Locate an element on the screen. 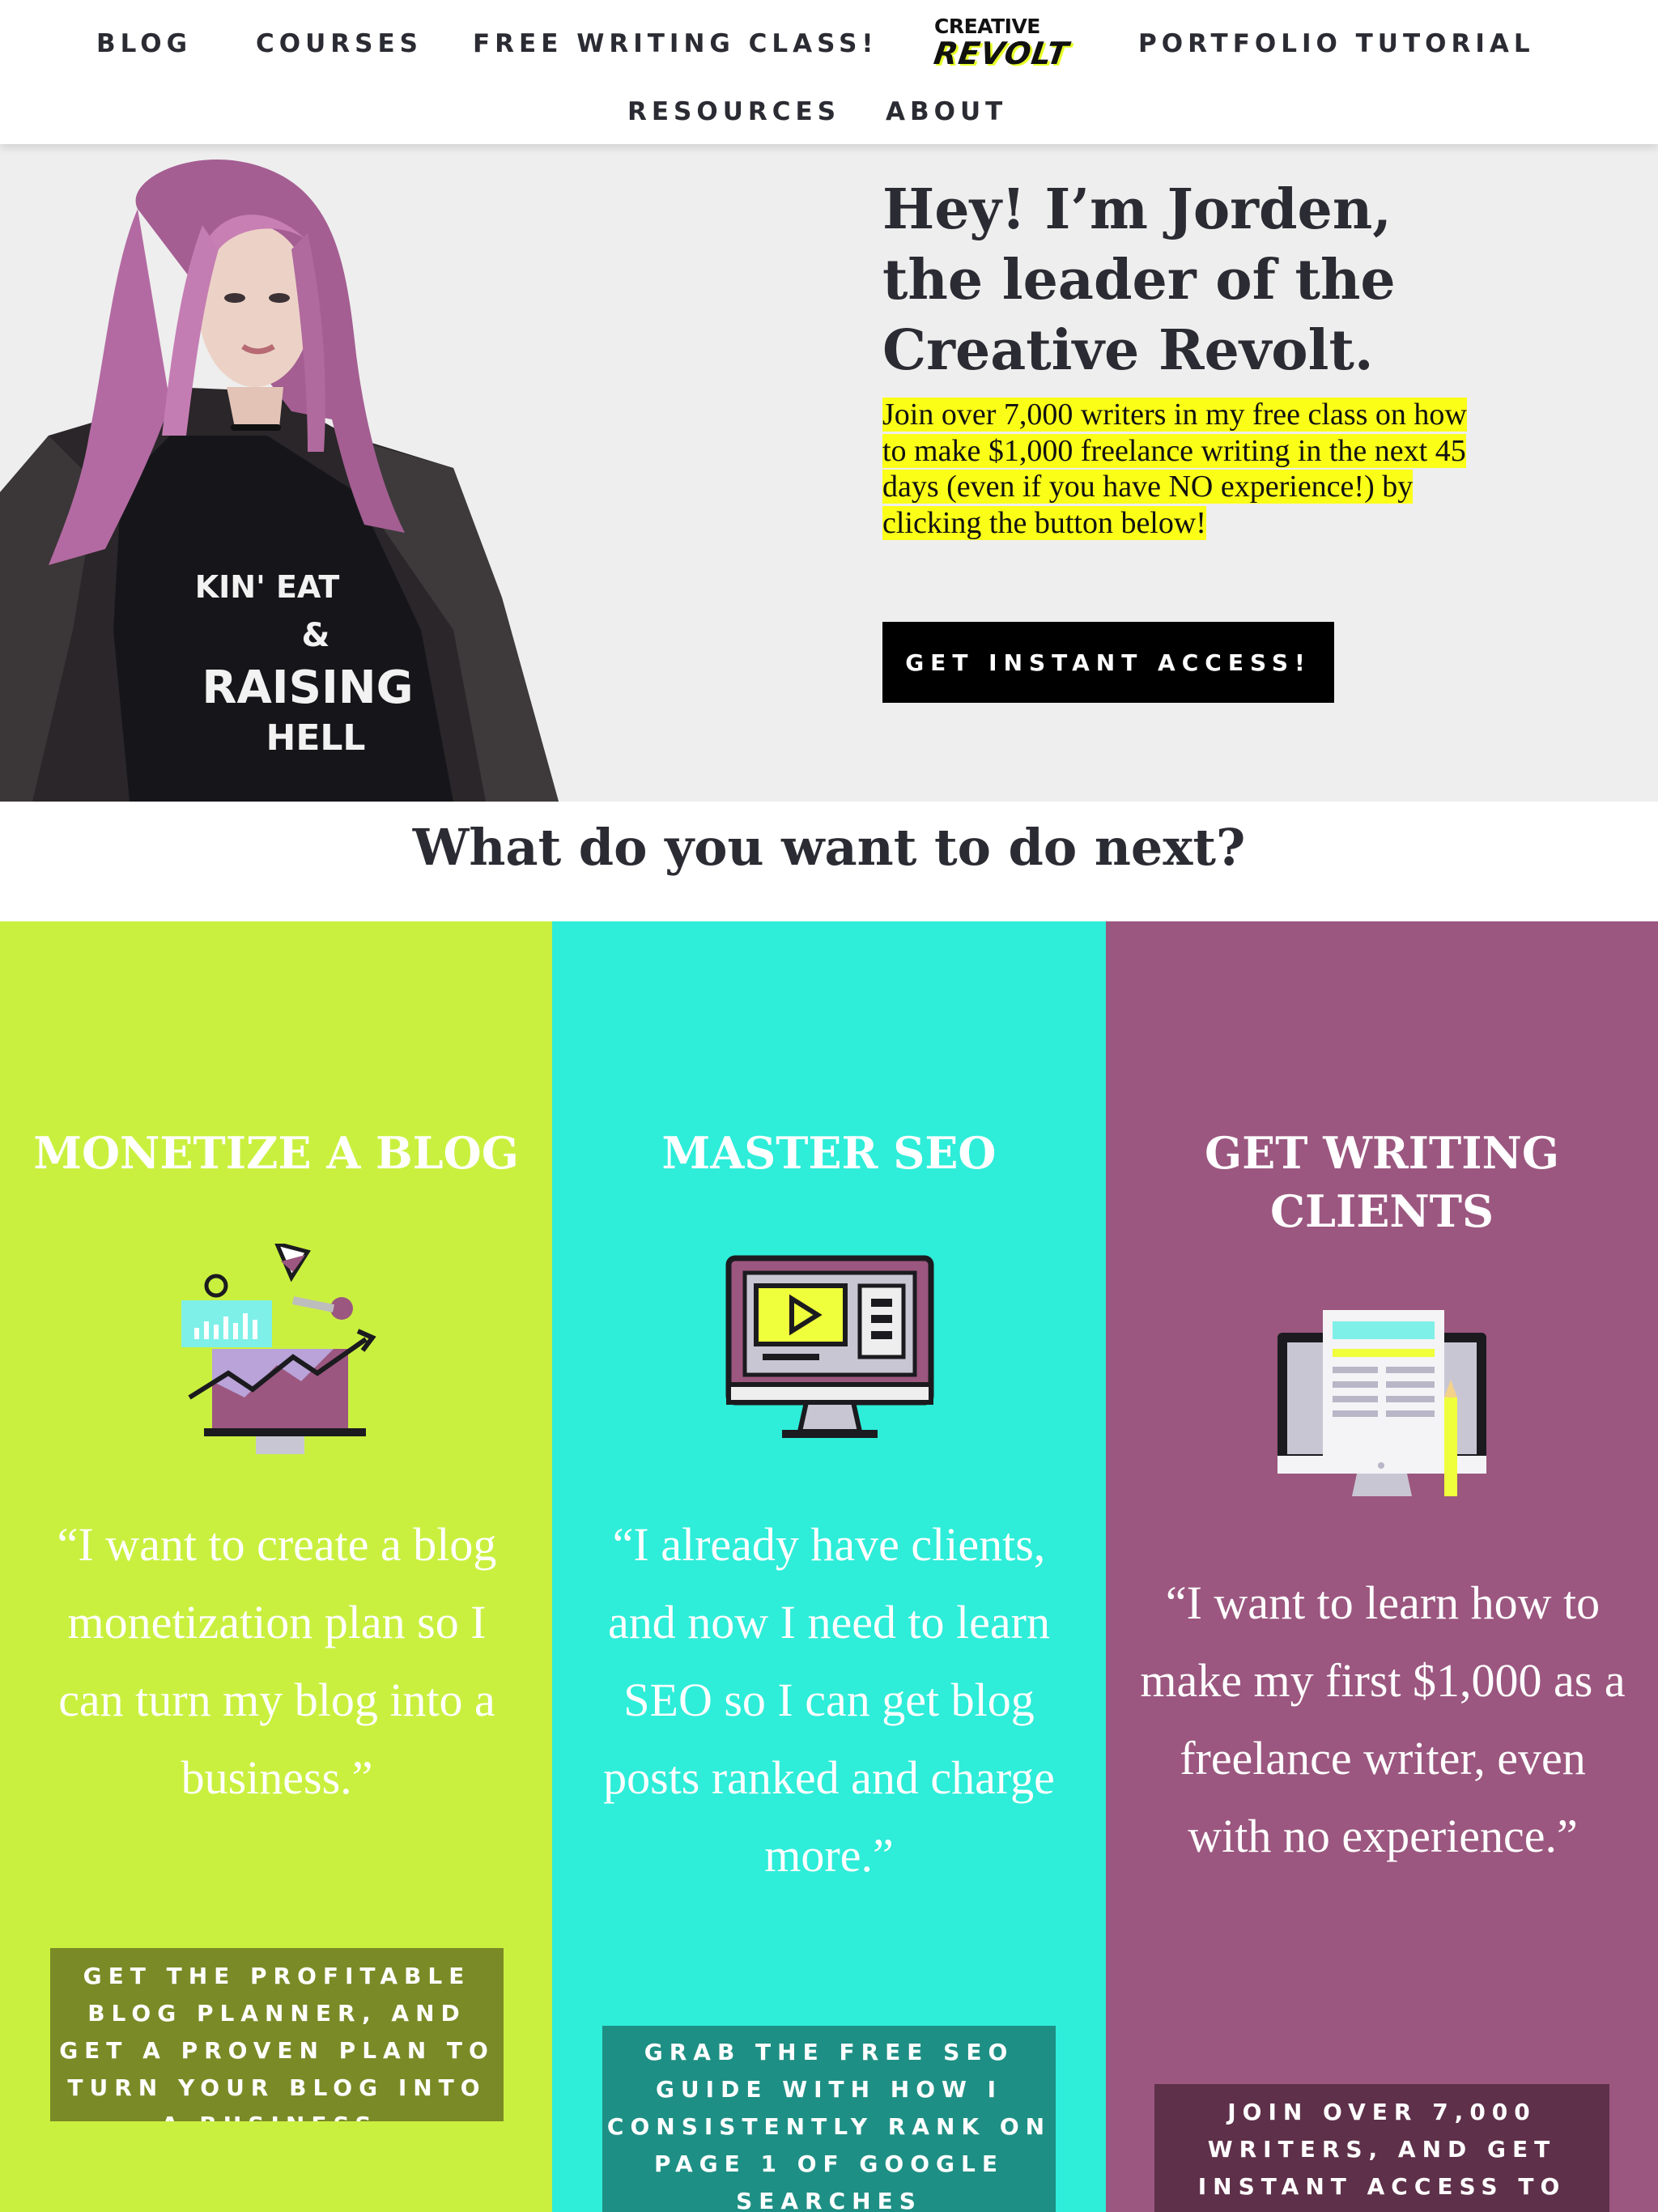  shirt-text-line1: KIN' EAT is located at coordinates (267, 587).